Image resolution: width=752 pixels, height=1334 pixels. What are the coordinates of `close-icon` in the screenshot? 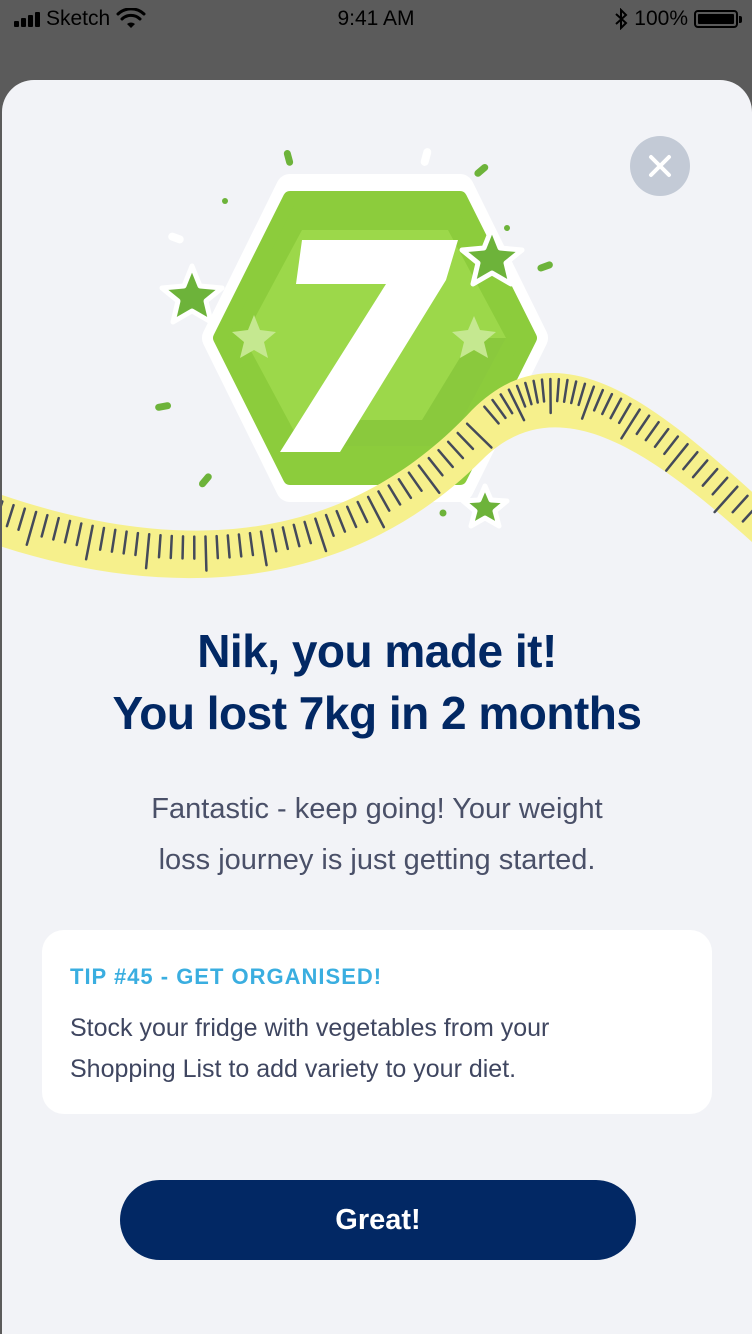 It's located at (660, 166).